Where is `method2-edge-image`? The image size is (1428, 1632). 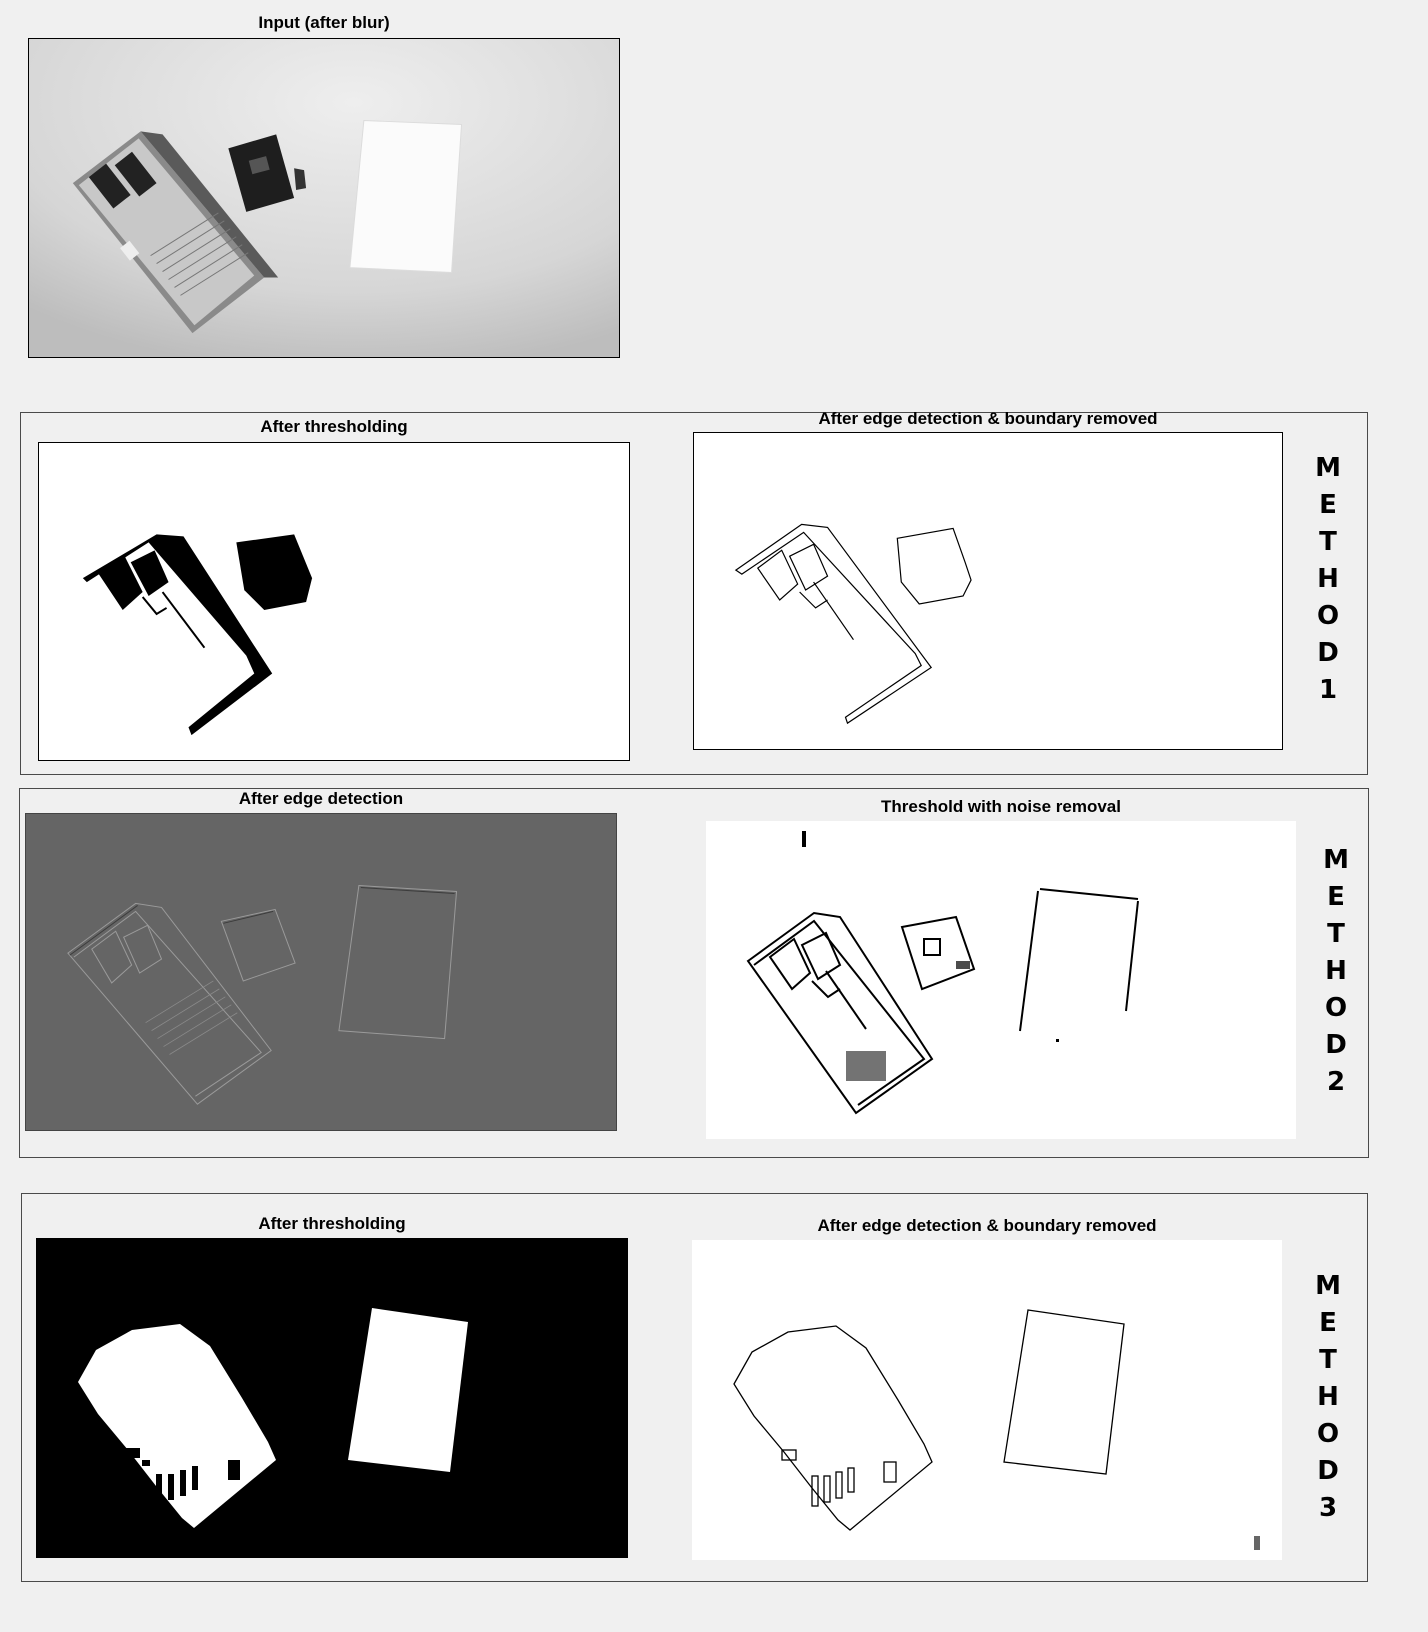
method2-edge-image is located at coordinates (321, 972).